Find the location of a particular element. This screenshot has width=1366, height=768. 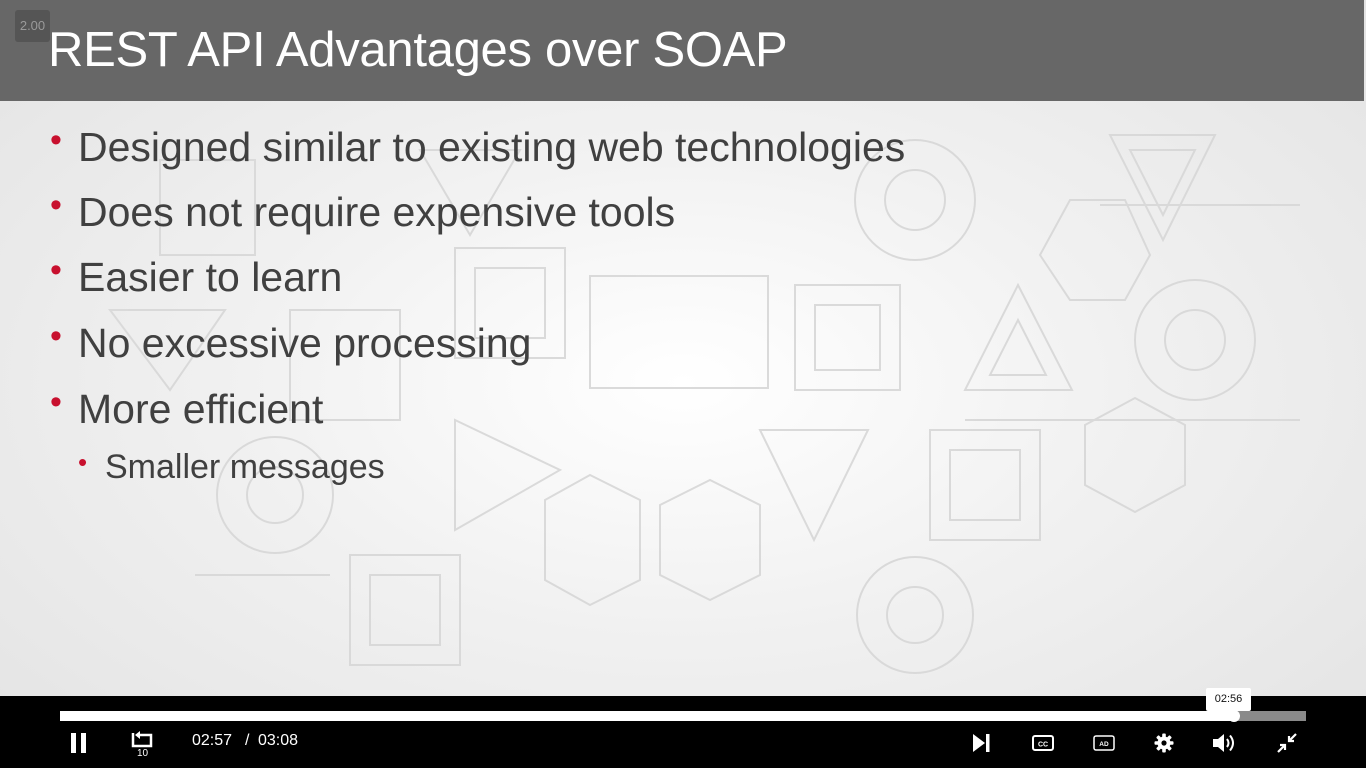

skip-next-icon is located at coordinates (981, 743).